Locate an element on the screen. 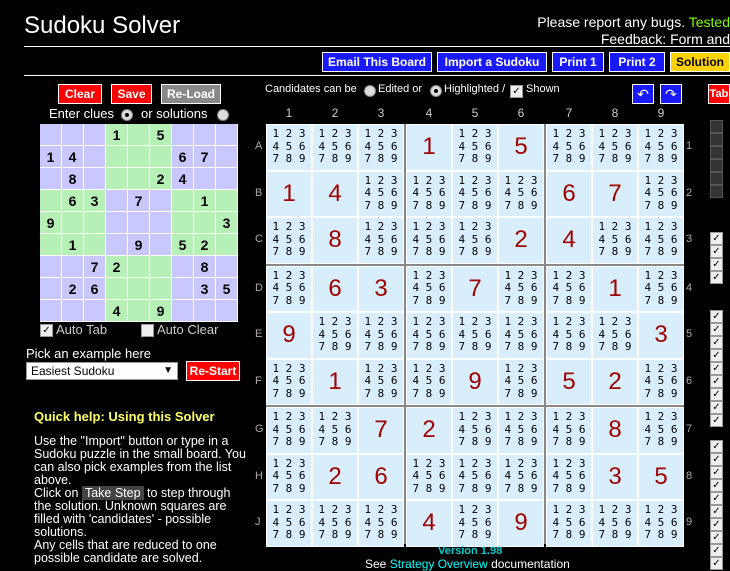  auto-tab-checkbox: ✓ is located at coordinates (46, 330).